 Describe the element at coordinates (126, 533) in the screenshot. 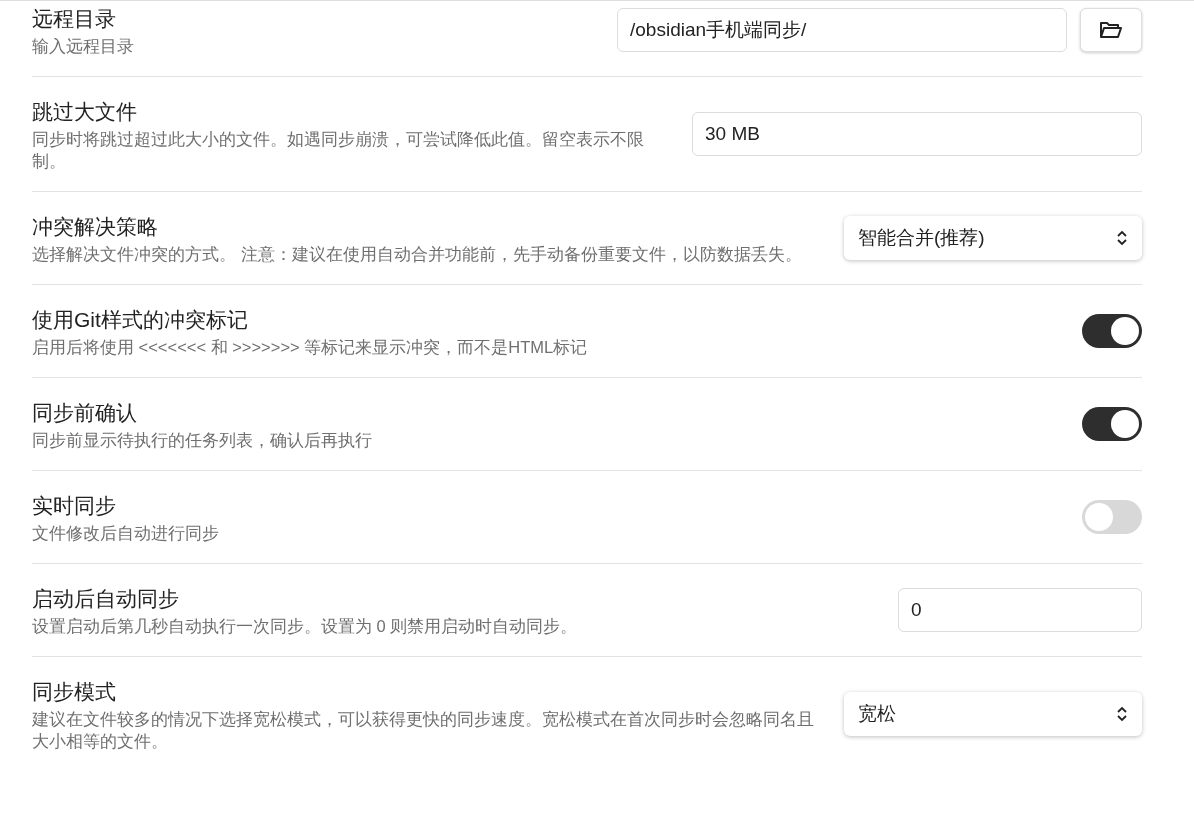

I see `setting-description: 文件修改后自动进行同步` at that location.